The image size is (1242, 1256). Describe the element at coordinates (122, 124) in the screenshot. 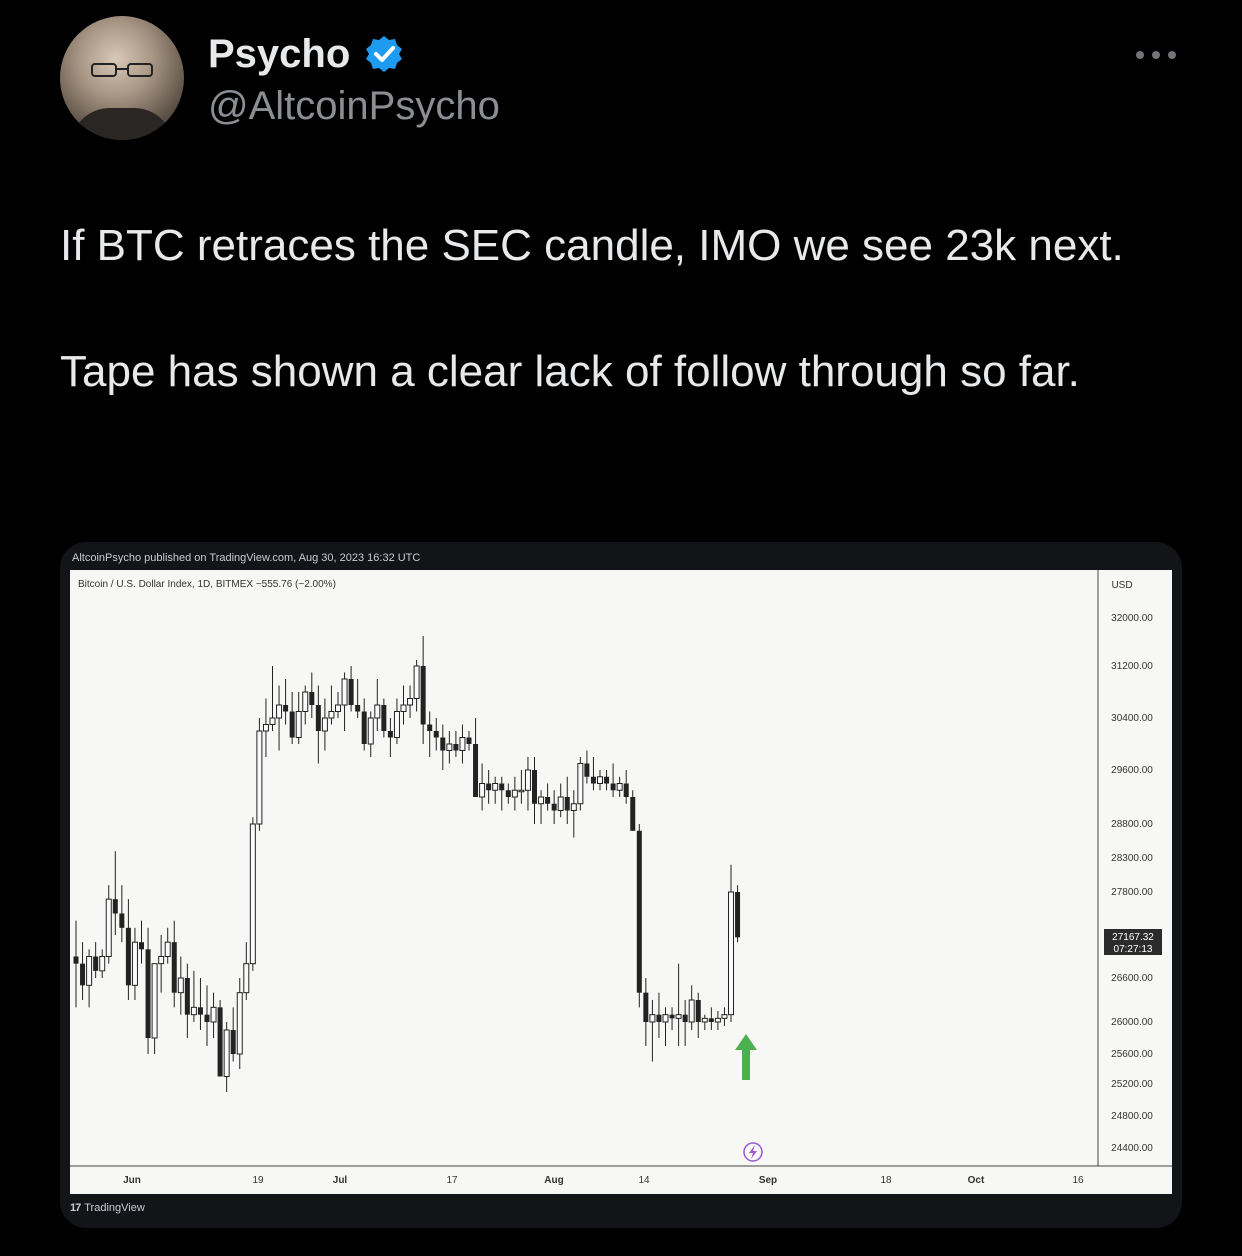

I see `avatar-suit` at that location.